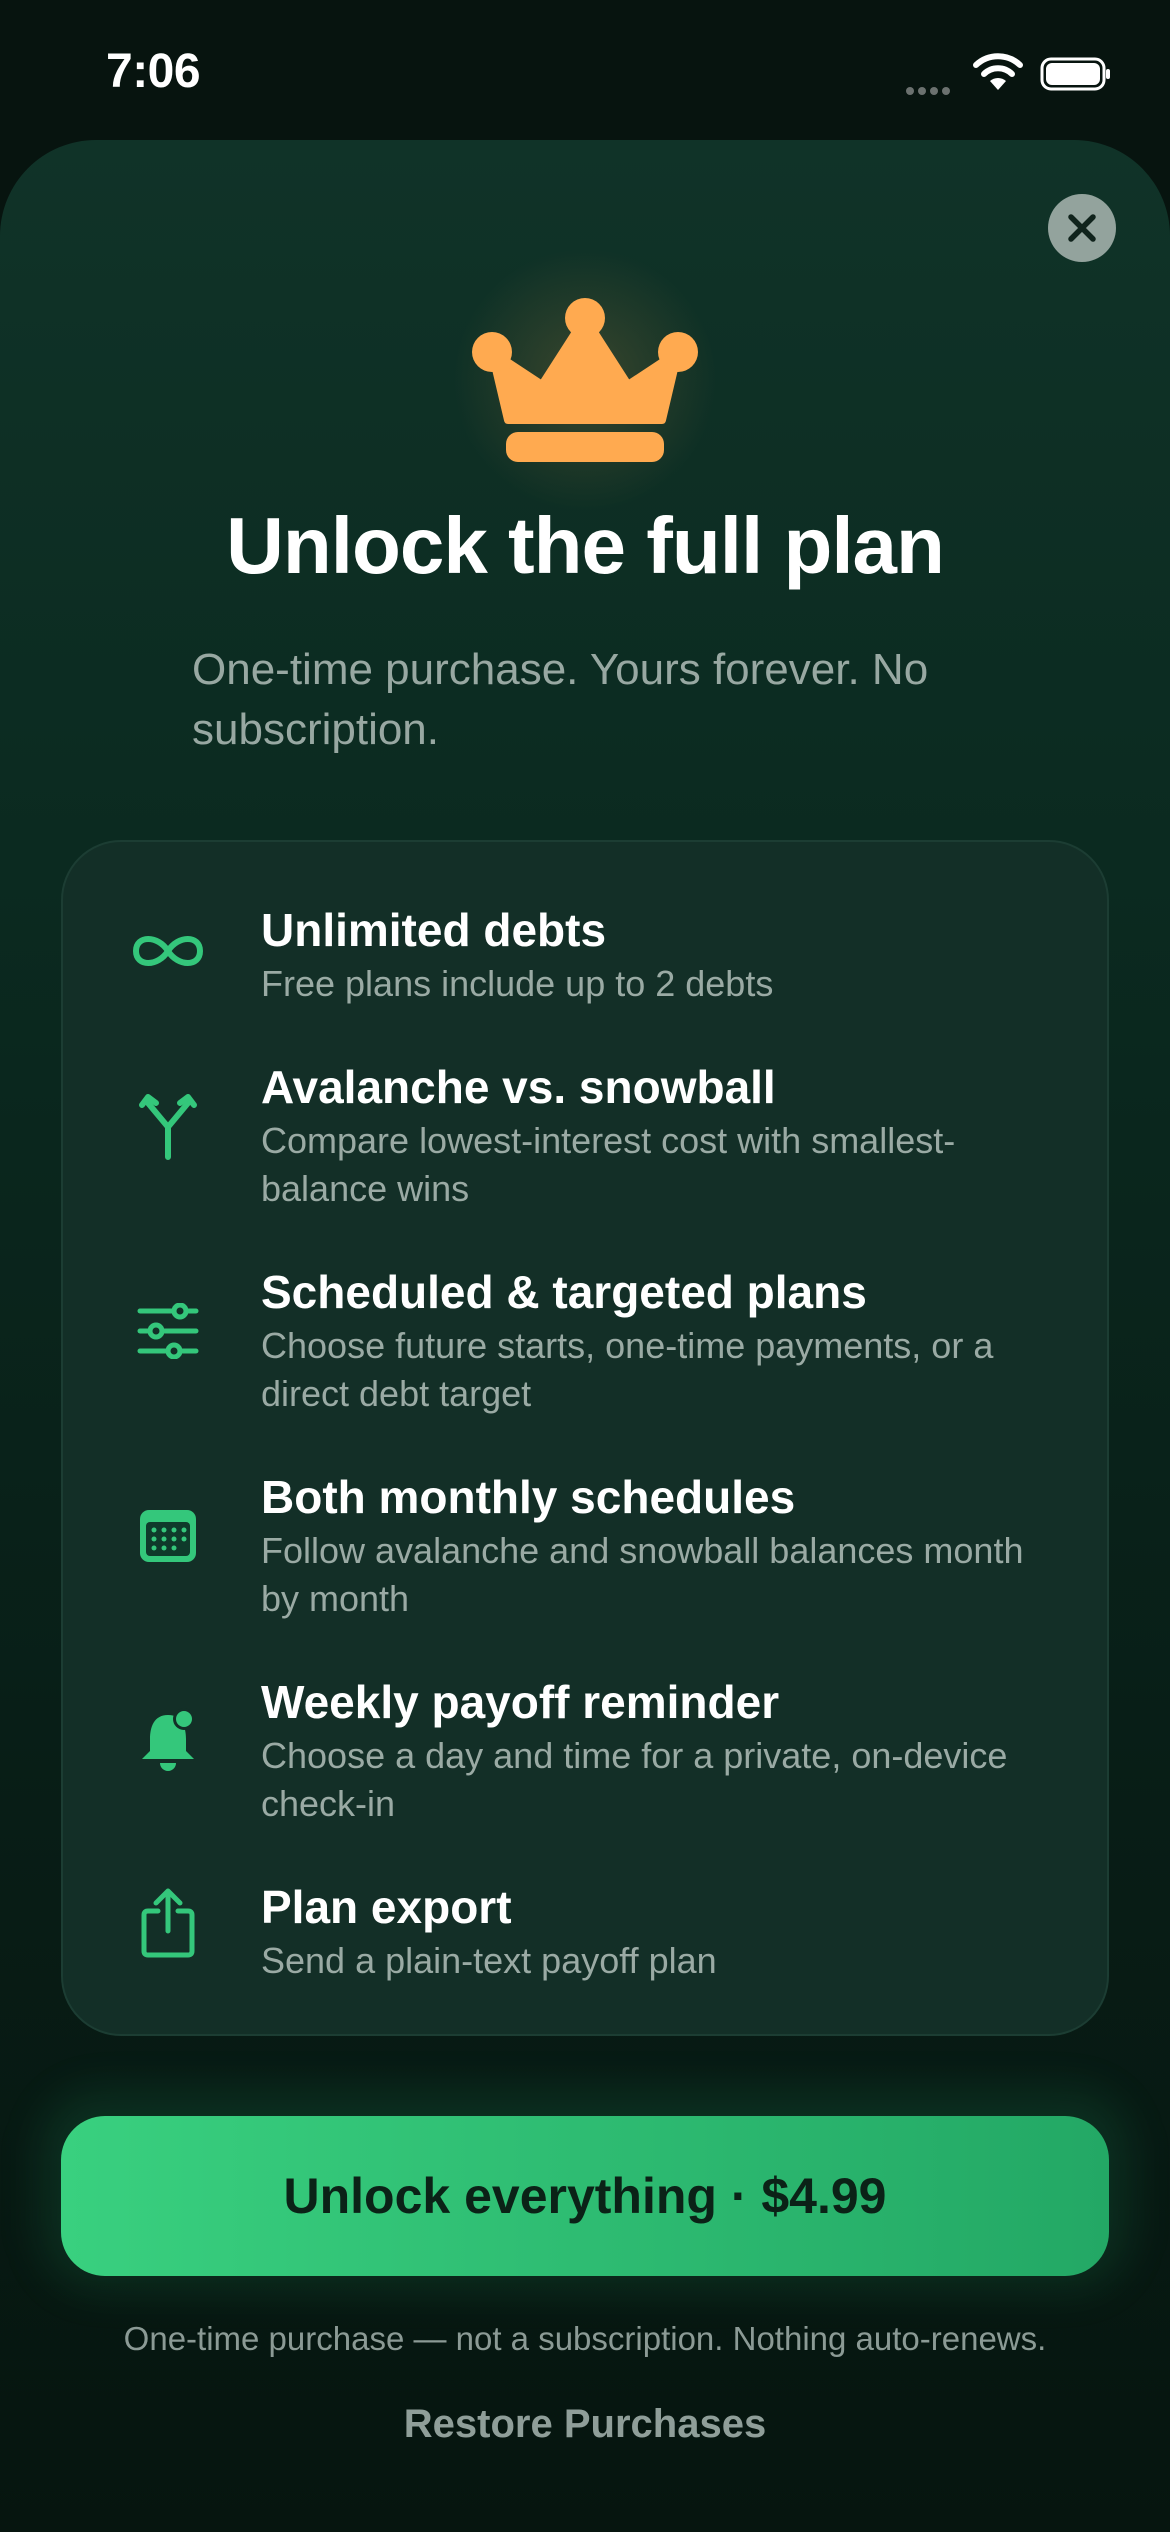  I want to click on feature-title: Both monthly schedules, so click(528, 1497).